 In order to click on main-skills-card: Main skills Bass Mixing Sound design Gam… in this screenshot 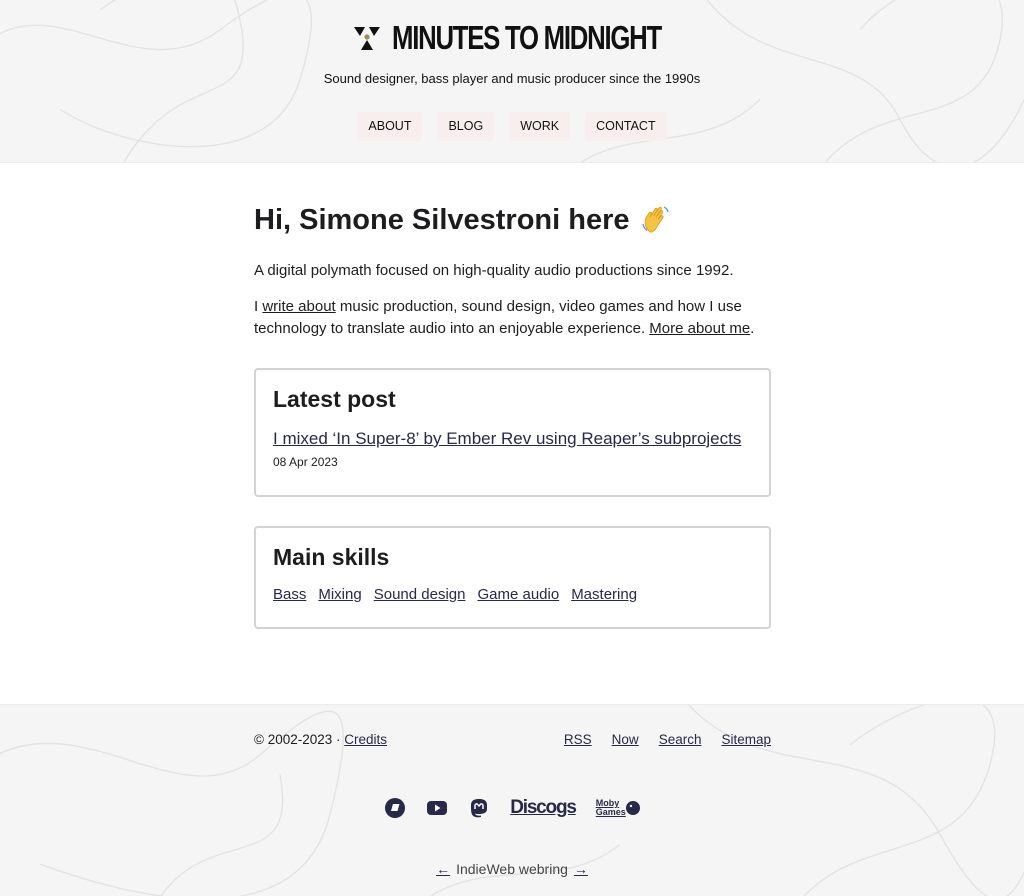, I will do `click(512, 577)`.